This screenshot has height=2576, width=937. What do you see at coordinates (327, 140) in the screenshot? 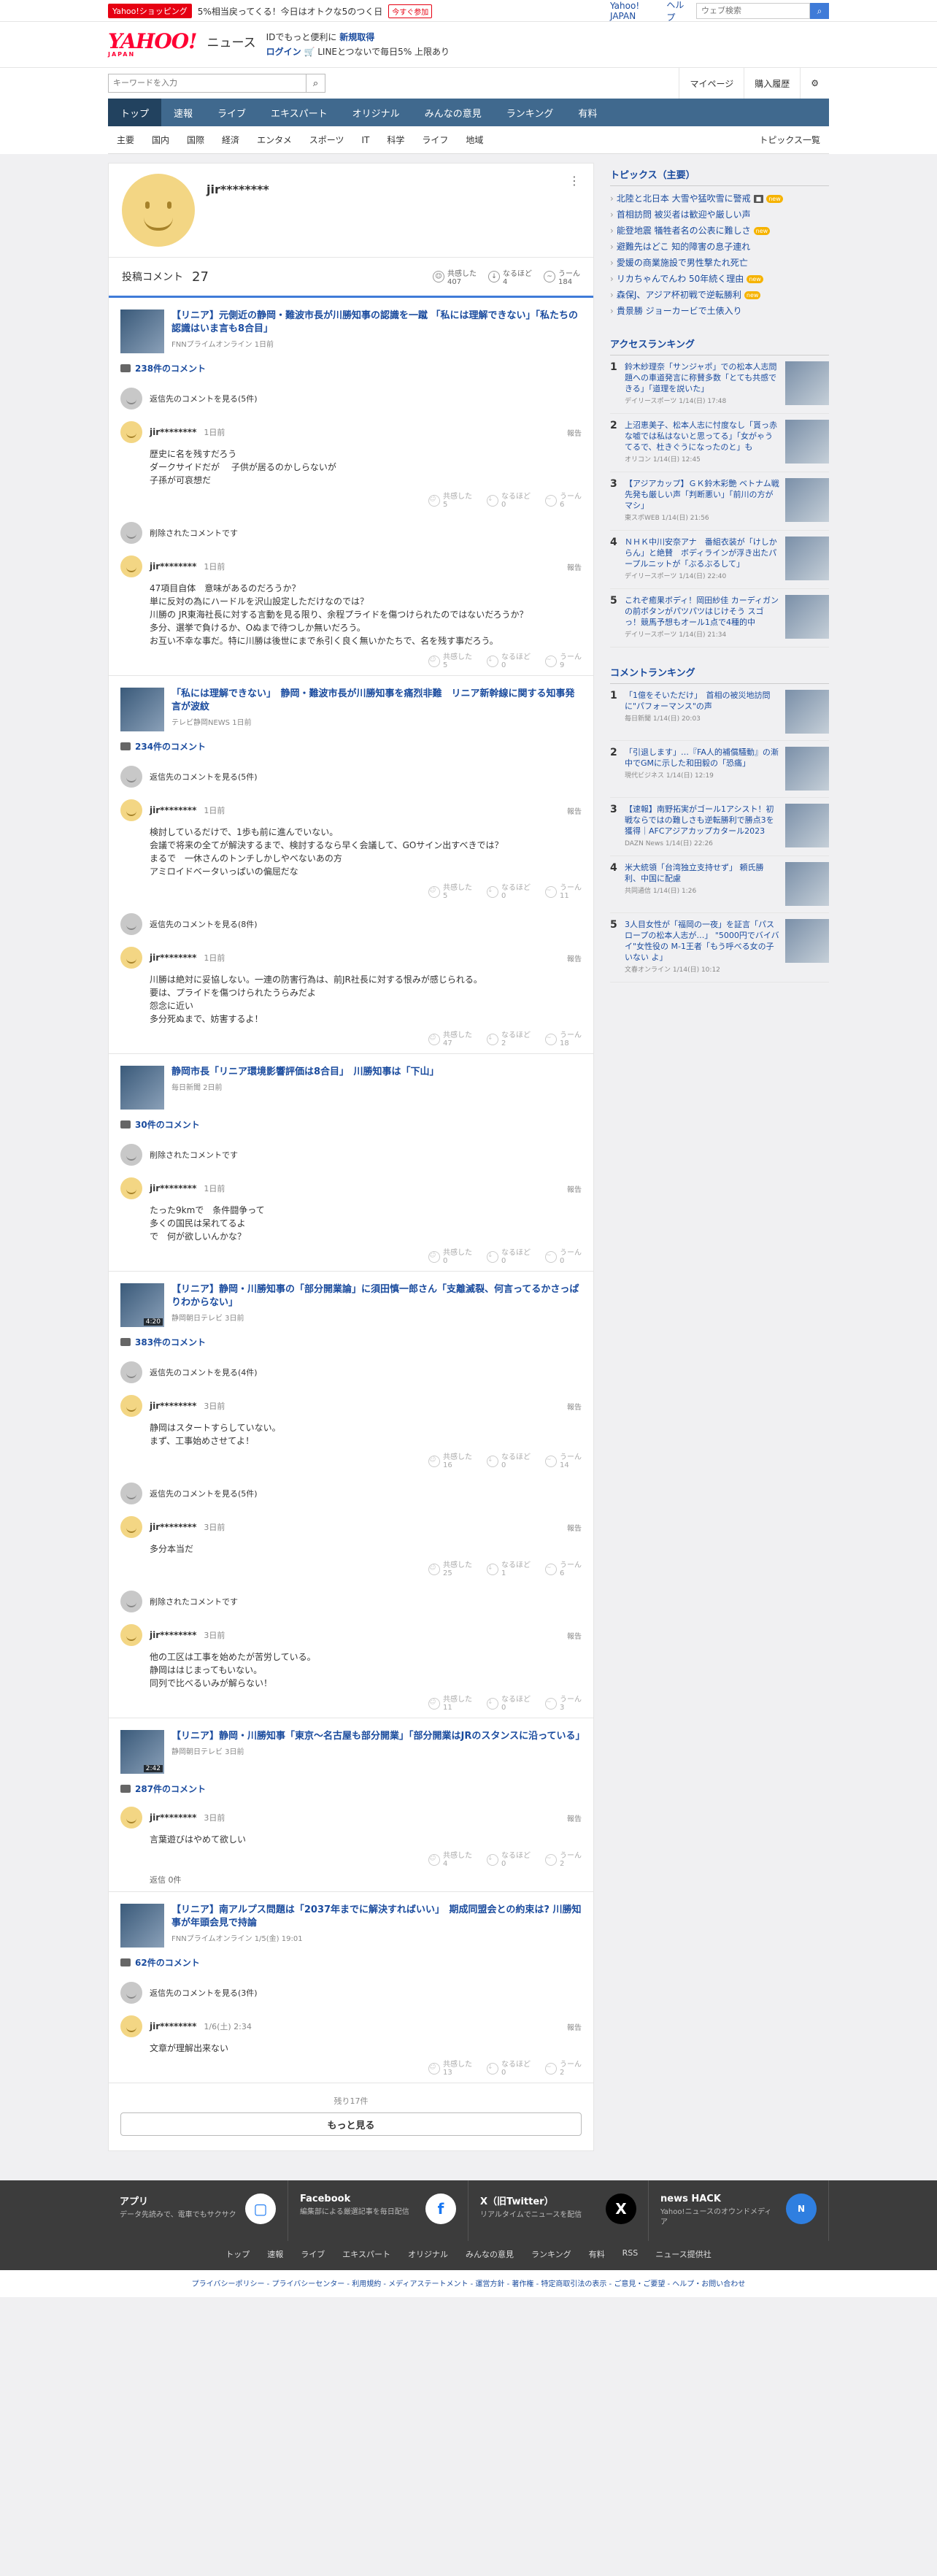
I see `subnav-5: スポーツ` at bounding box center [327, 140].